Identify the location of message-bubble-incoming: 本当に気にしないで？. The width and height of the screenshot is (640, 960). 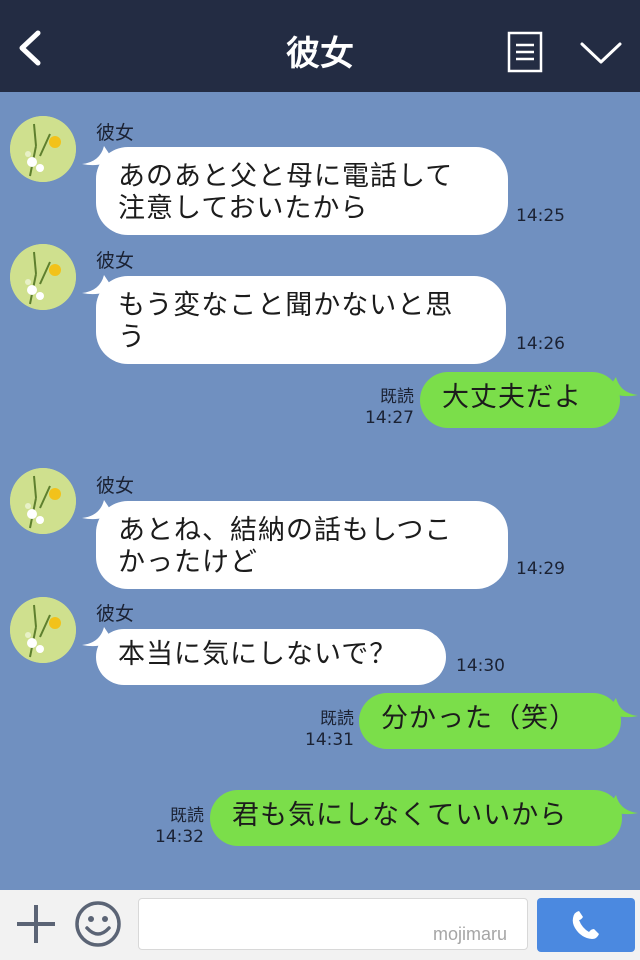
(271, 657).